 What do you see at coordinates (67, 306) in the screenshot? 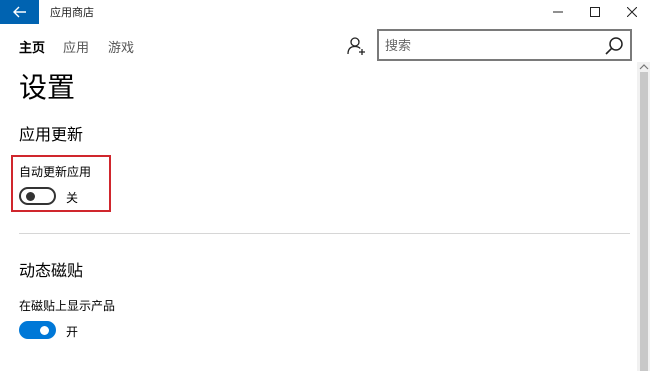
I see `show-on-tile-label: 在磁贴上显示产品` at bounding box center [67, 306].